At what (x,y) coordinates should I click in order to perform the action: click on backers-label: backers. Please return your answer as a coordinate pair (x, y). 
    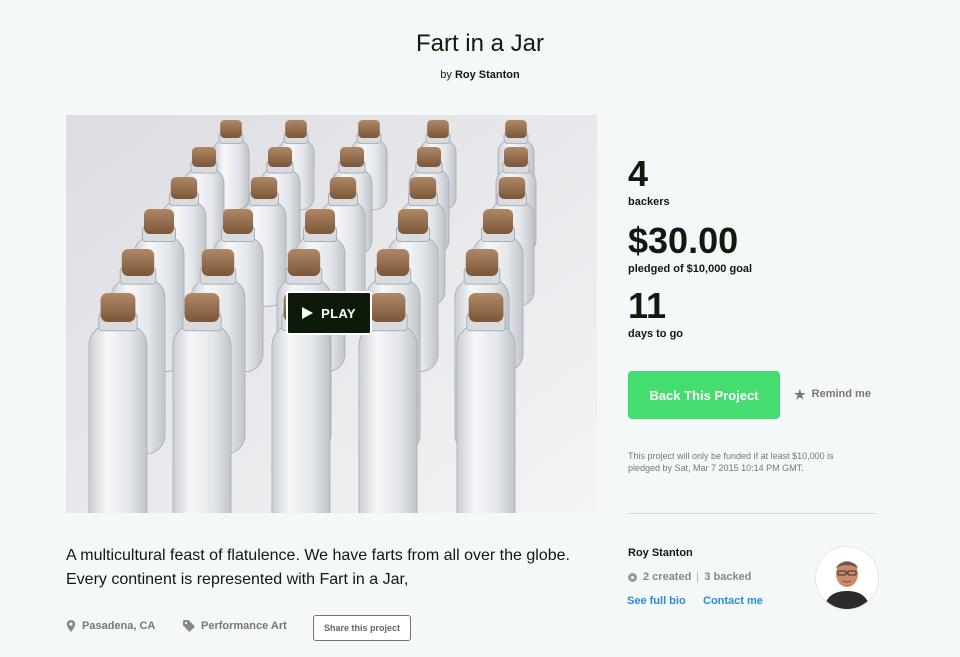
    Looking at the image, I should click on (649, 202).